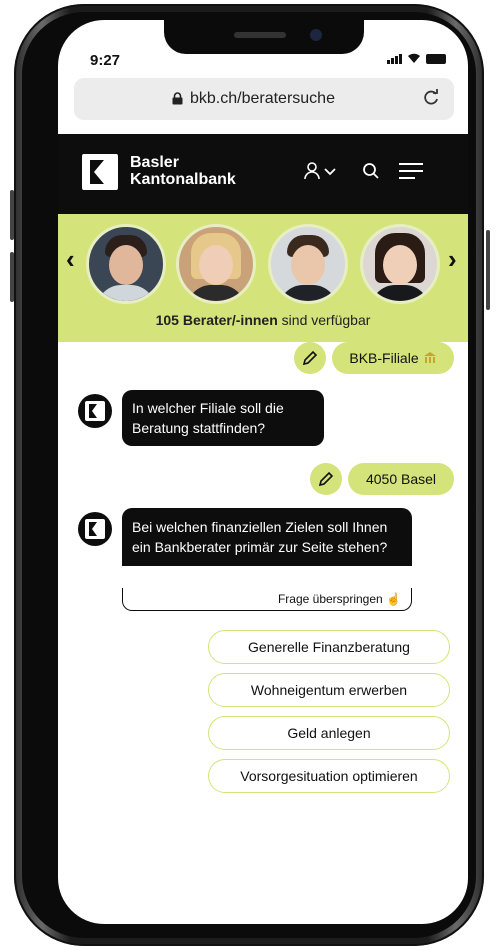 The width and height of the screenshot is (498, 950). I want to click on status-icons, so click(416, 58).